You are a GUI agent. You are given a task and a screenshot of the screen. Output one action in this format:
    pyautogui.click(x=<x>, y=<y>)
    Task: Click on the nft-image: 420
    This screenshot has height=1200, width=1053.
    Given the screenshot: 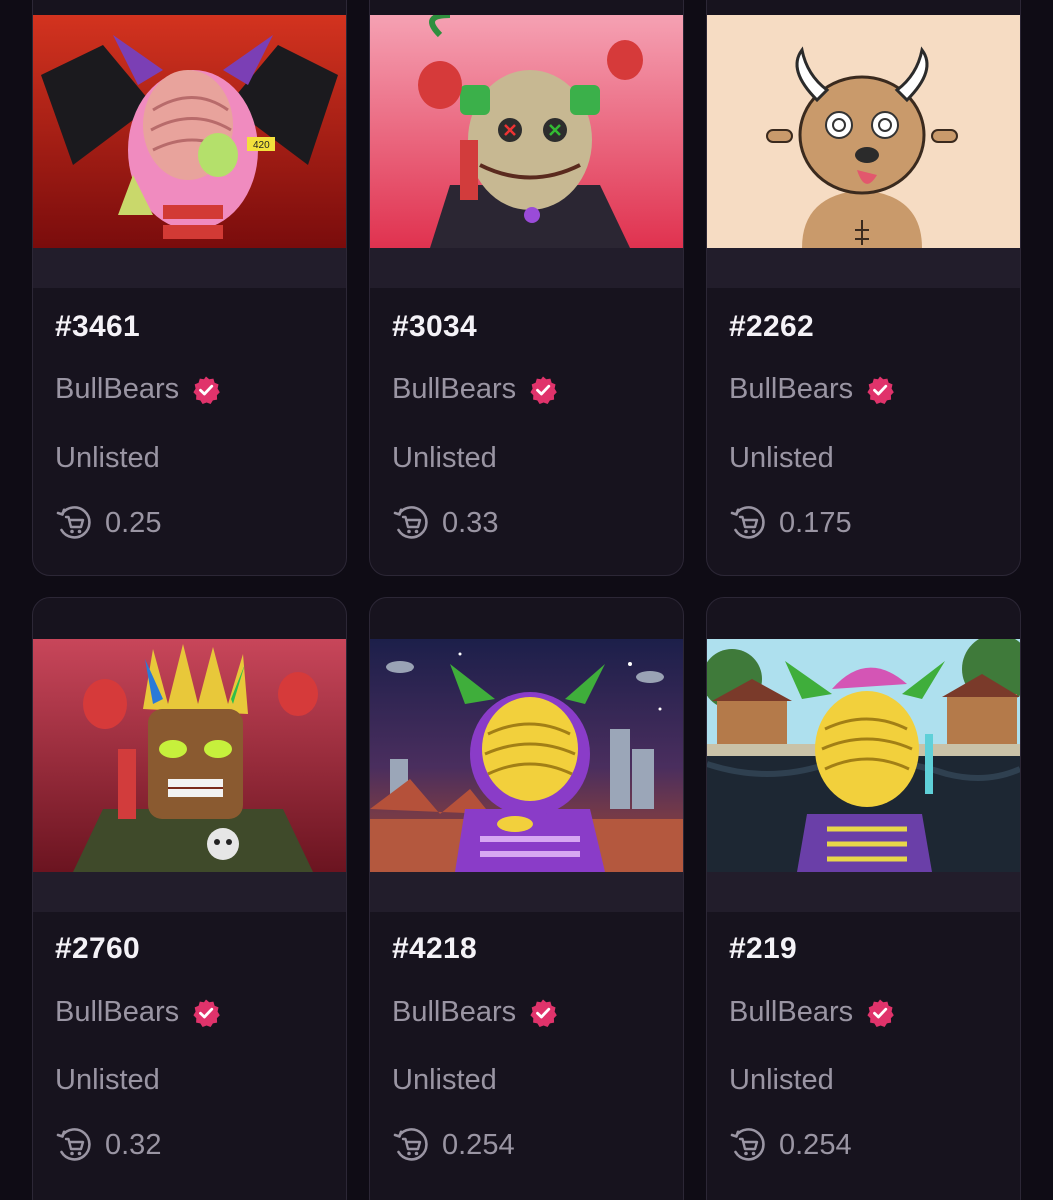 What is the action you would take?
    pyautogui.click(x=189, y=131)
    